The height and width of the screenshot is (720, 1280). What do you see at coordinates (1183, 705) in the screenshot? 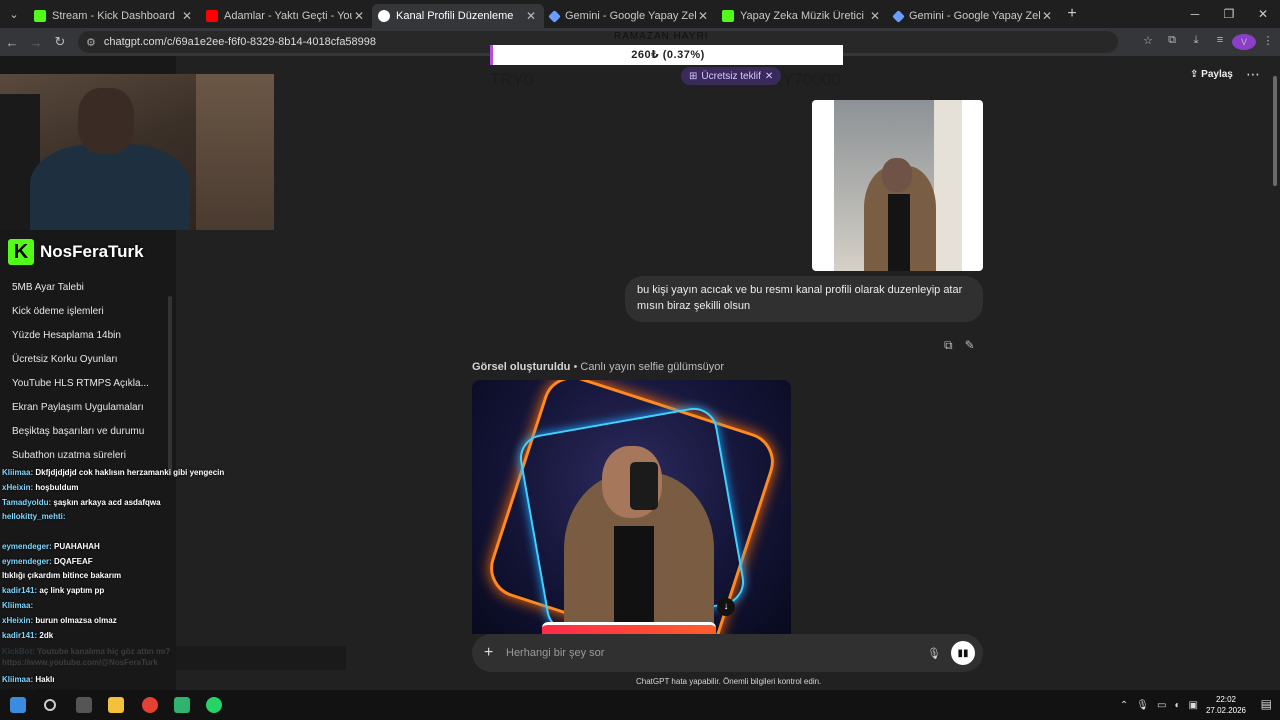
I see `system-tray: ⌃ 🎙 ▭ ◐ ▣ 22:02 27.02.2026` at bounding box center [1183, 705].